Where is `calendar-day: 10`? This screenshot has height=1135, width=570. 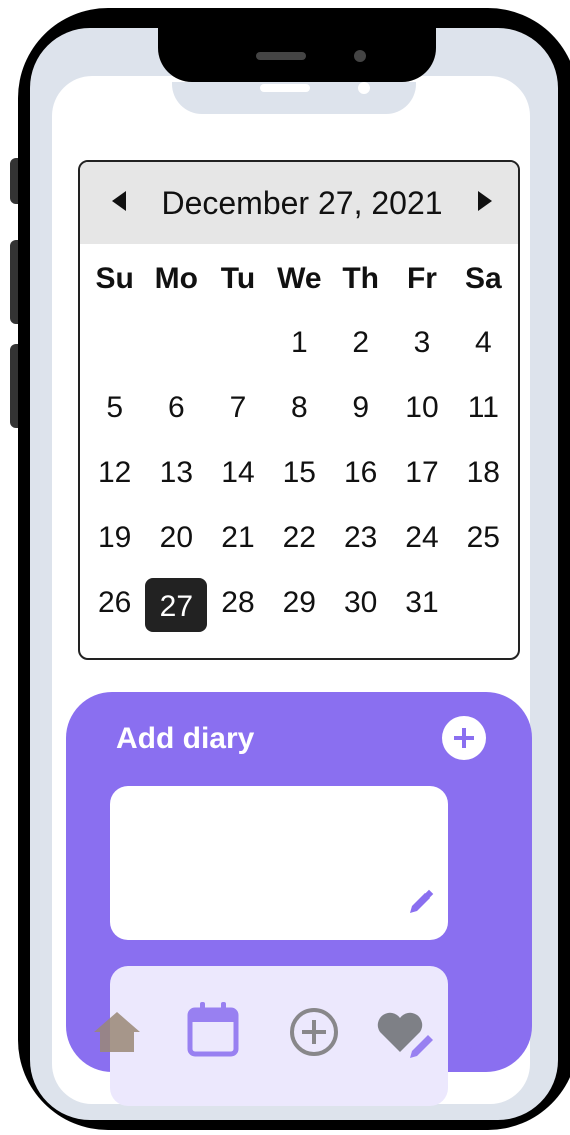
calendar-day: 10 is located at coordinates (421, 407).